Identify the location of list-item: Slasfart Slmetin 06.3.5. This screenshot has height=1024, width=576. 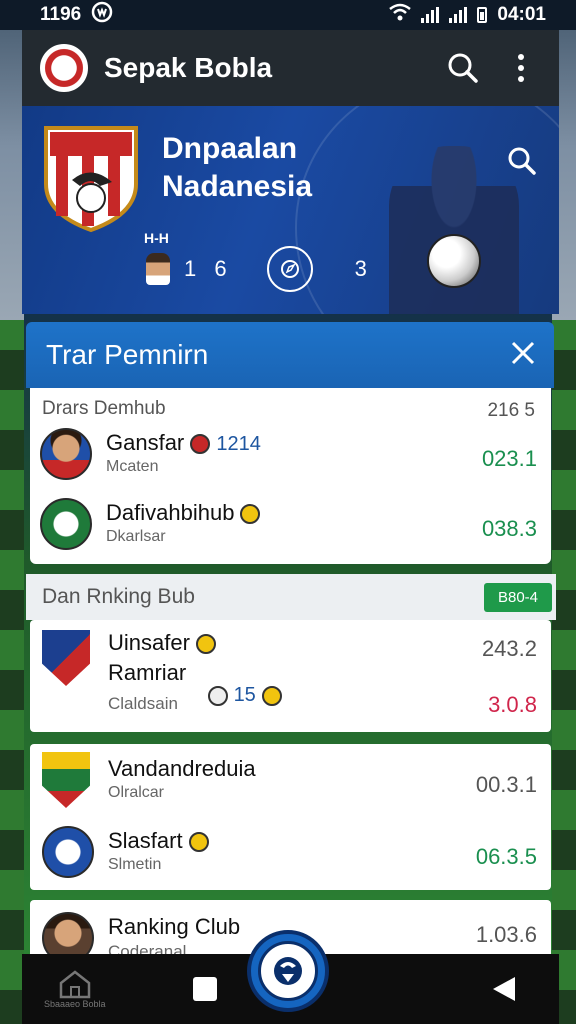
(289, 854).